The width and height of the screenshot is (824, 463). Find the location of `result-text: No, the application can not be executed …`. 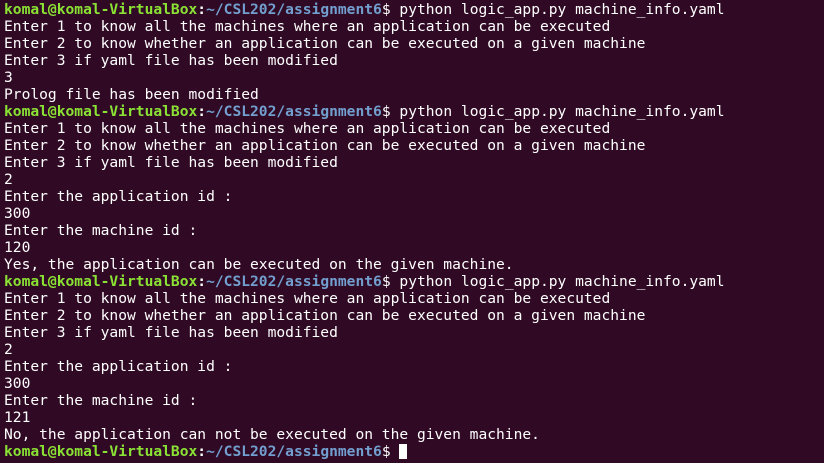

result-text: No, the application can not be executed … is located at coordinates (272, 434).